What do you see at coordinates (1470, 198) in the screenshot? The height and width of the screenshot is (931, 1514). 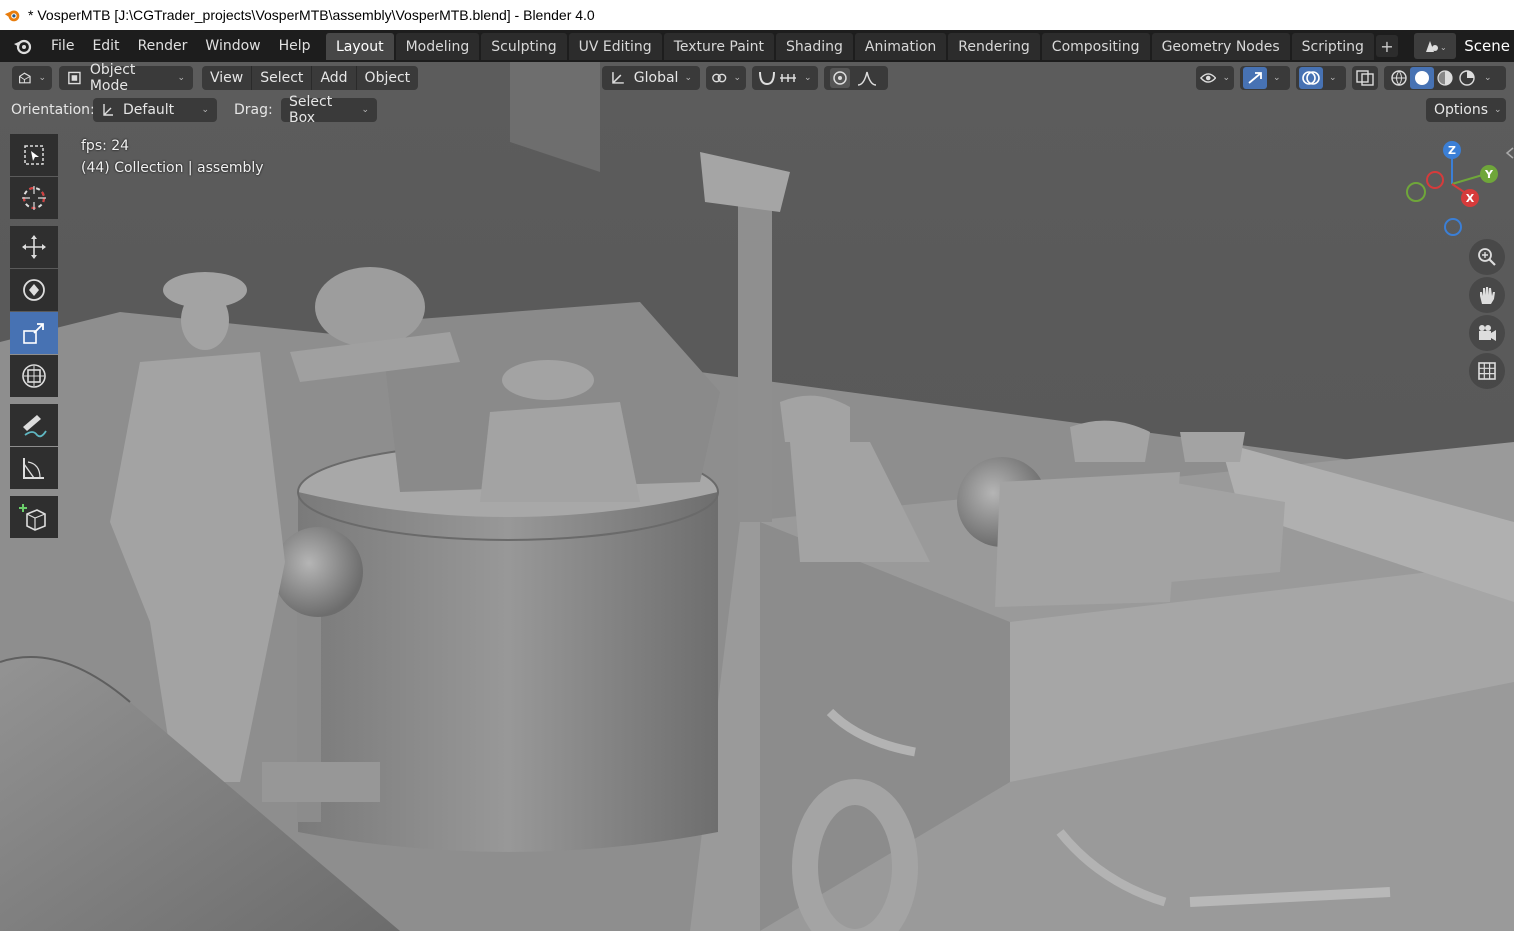 I see `x-axis-label: X` at bounding box center [1470, 198].